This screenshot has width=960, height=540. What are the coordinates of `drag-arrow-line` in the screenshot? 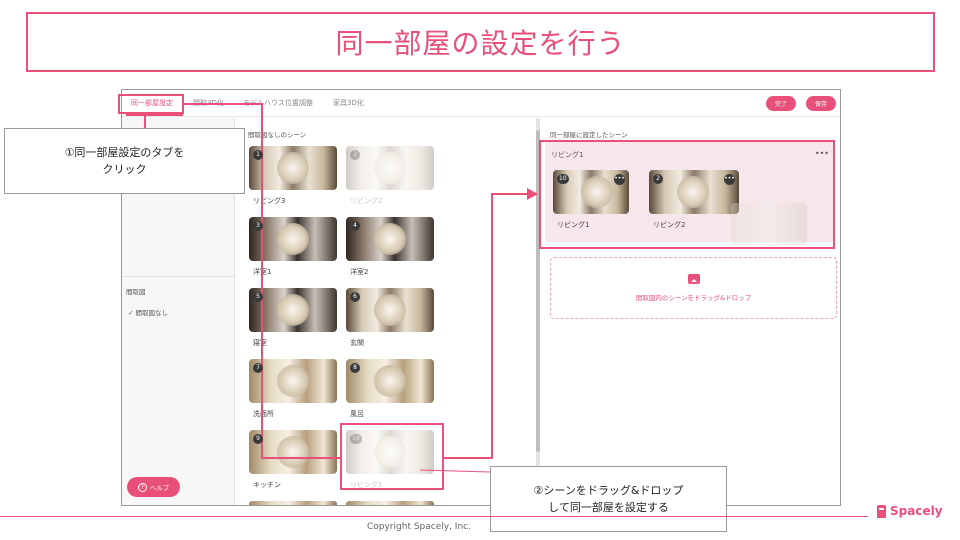 It's located at (485, 326).